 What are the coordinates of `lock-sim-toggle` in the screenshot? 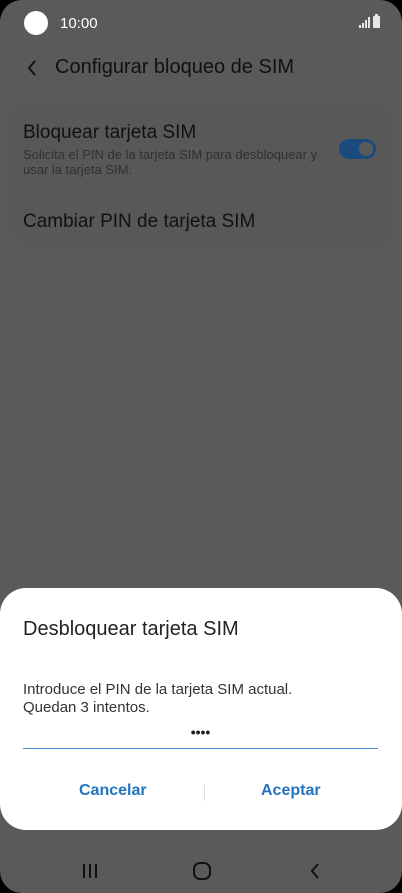 It's located at (357, 149).